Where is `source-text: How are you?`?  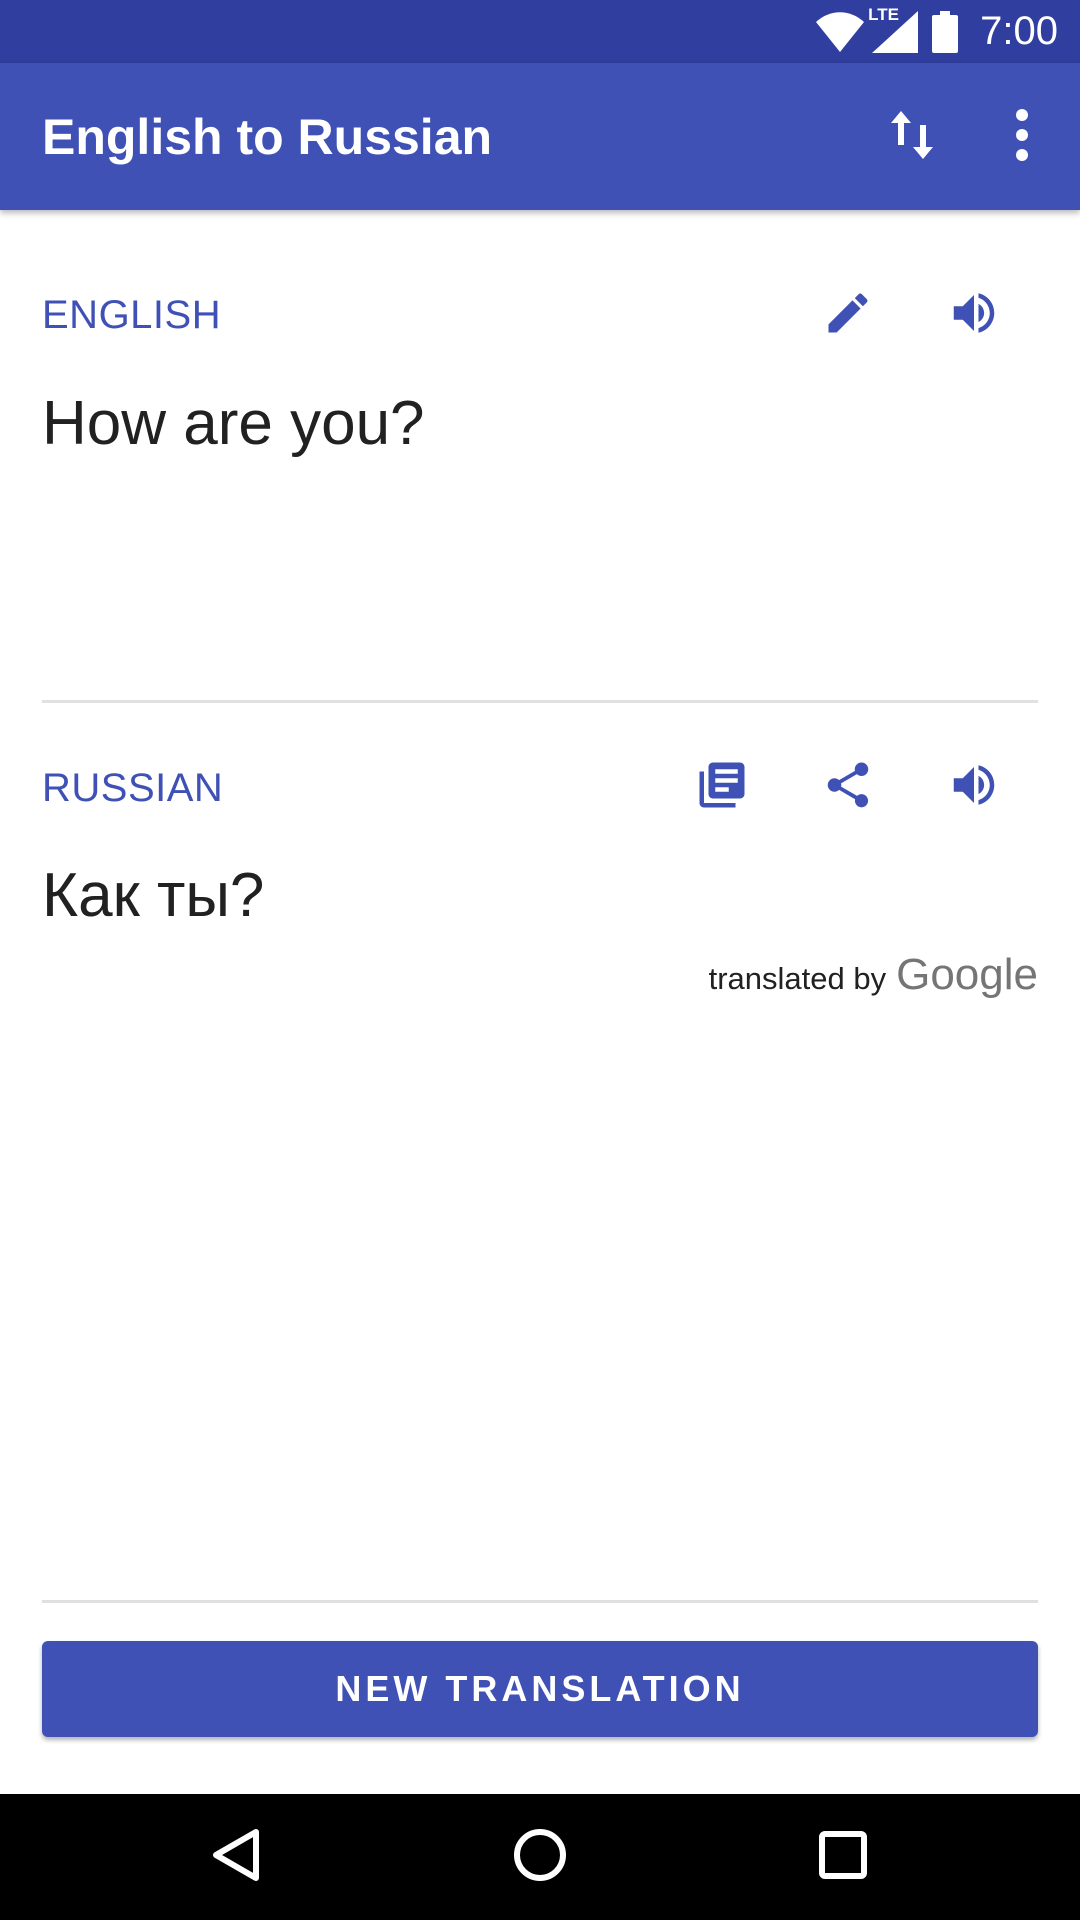 source-text: How are you? is located at coordinates (233, 423).